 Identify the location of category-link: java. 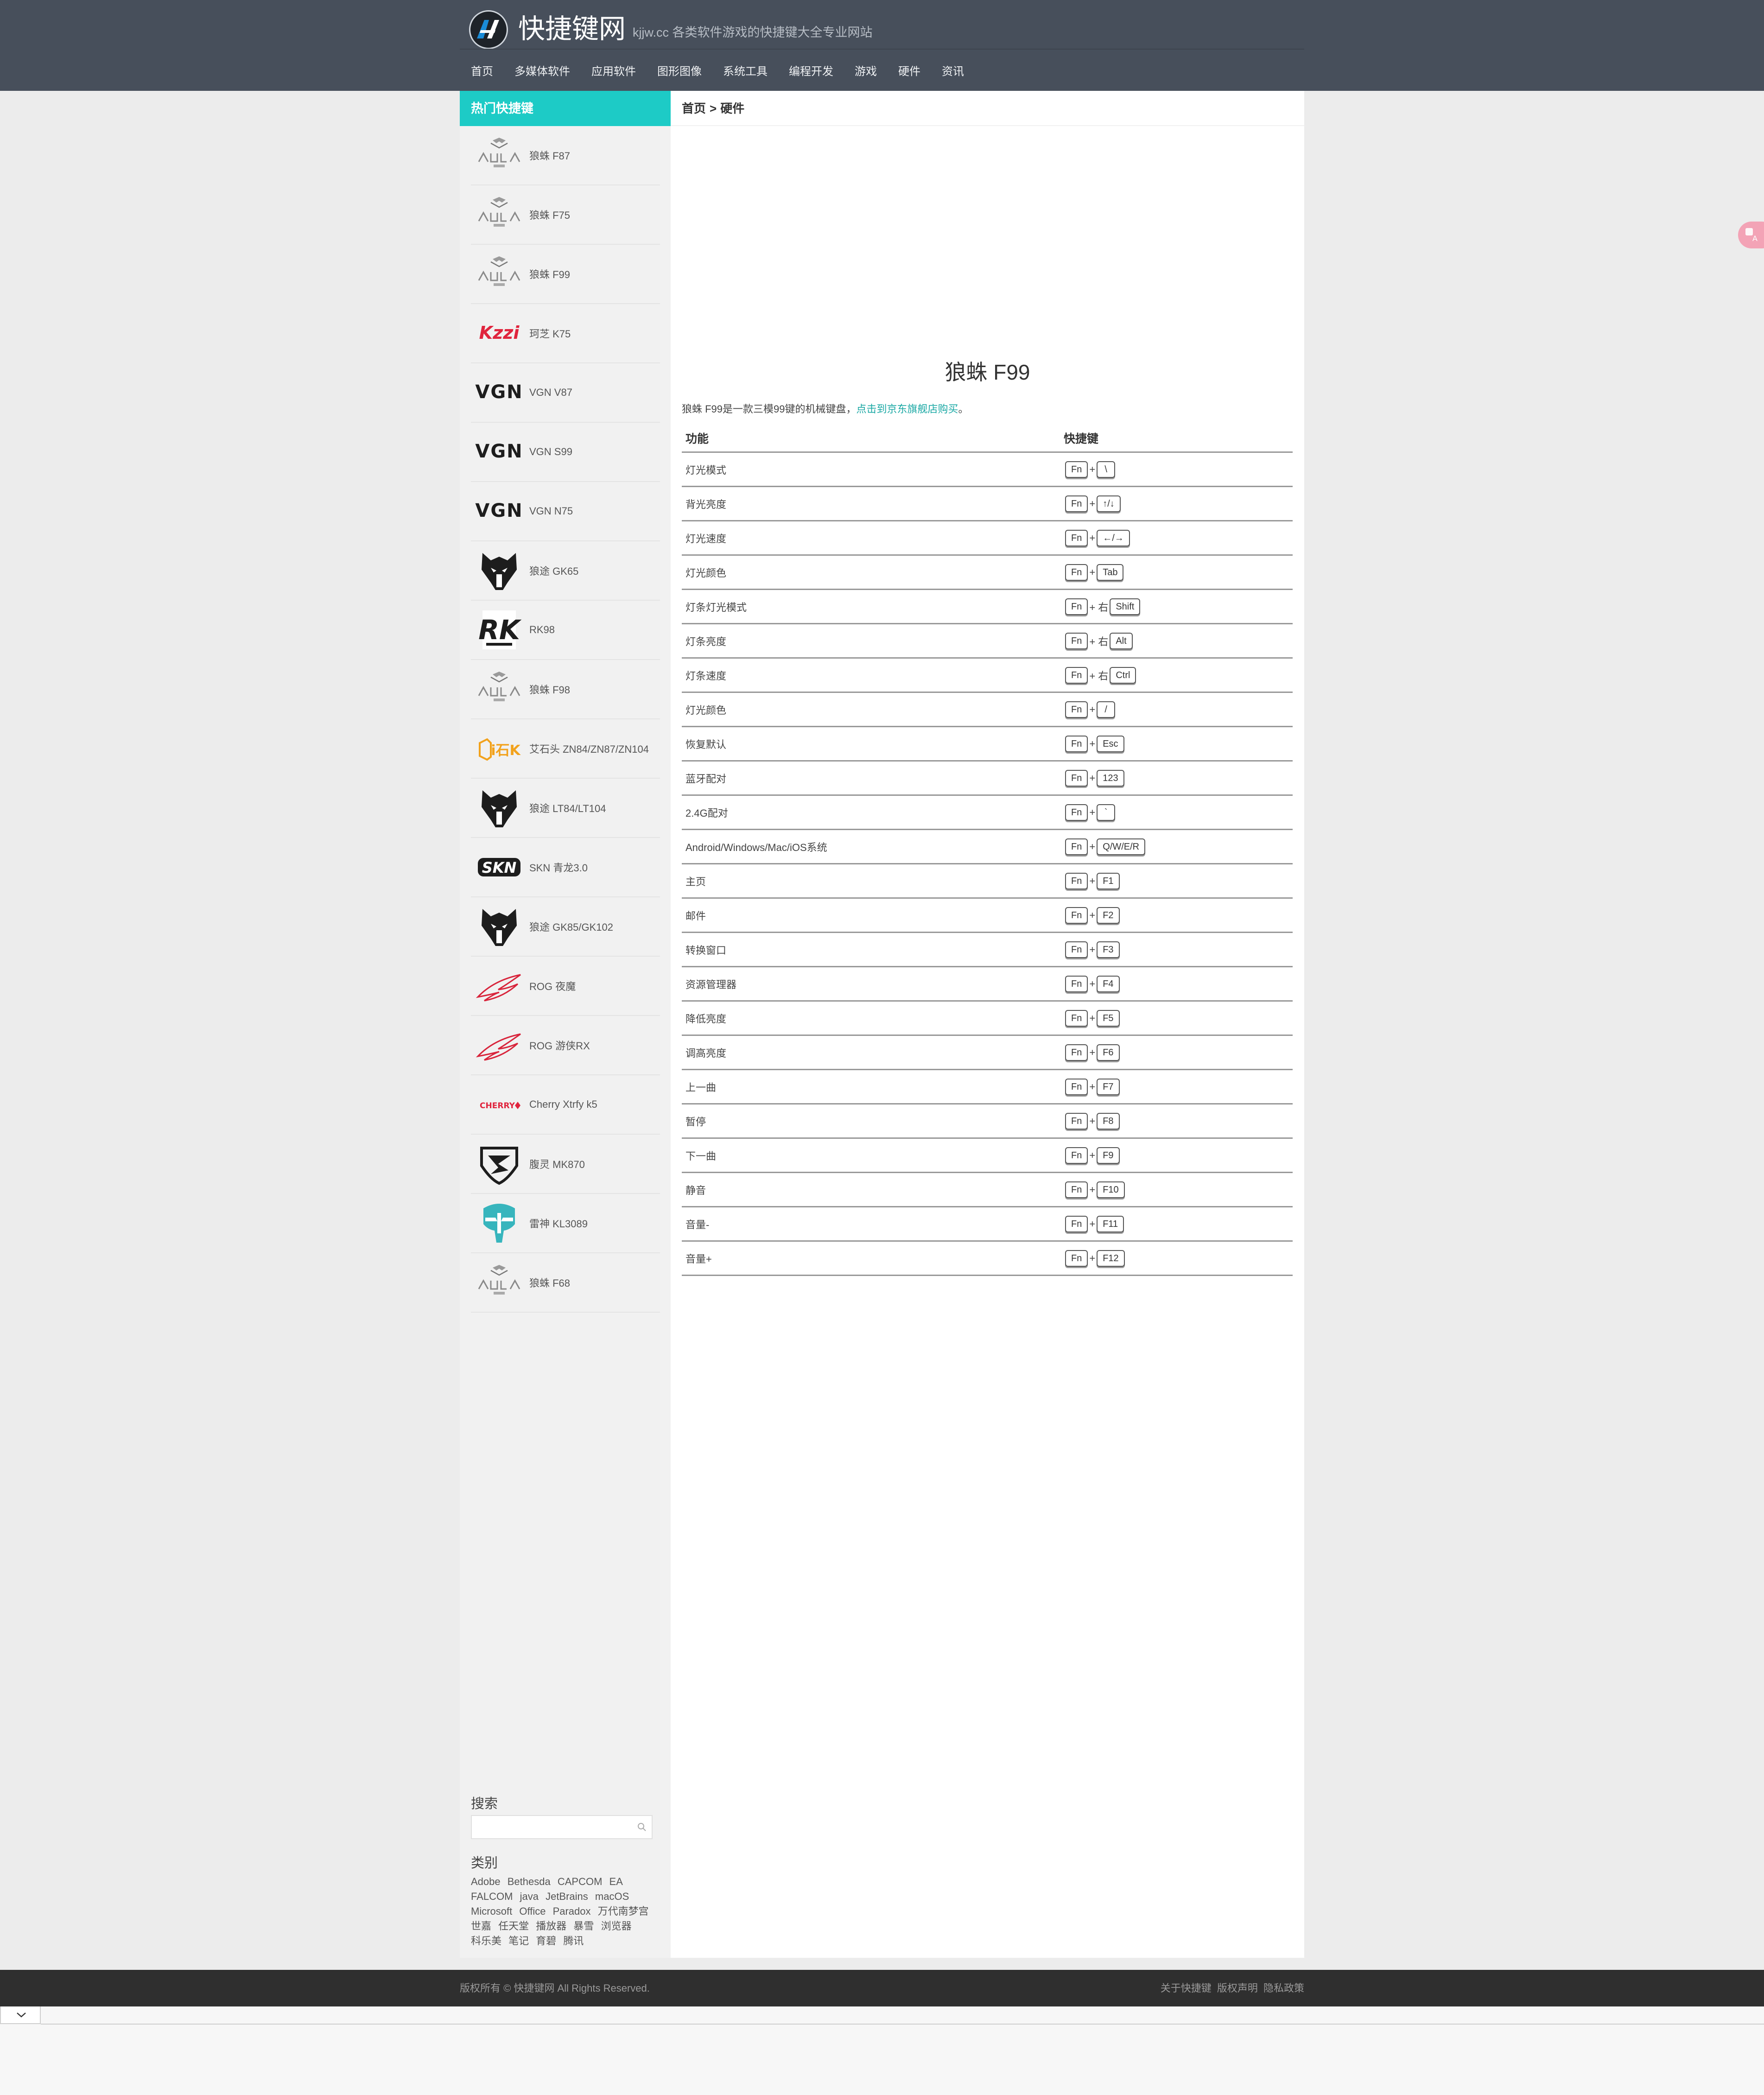
(530, 1897).